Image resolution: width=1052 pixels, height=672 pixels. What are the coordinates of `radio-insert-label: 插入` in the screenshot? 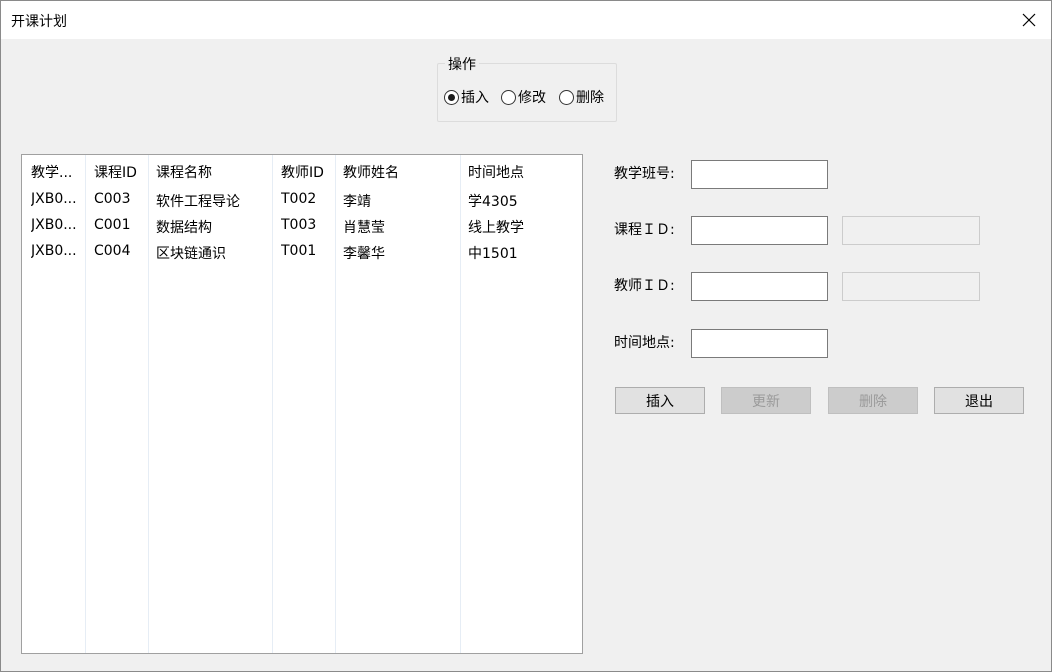 It's located at (475, 98).